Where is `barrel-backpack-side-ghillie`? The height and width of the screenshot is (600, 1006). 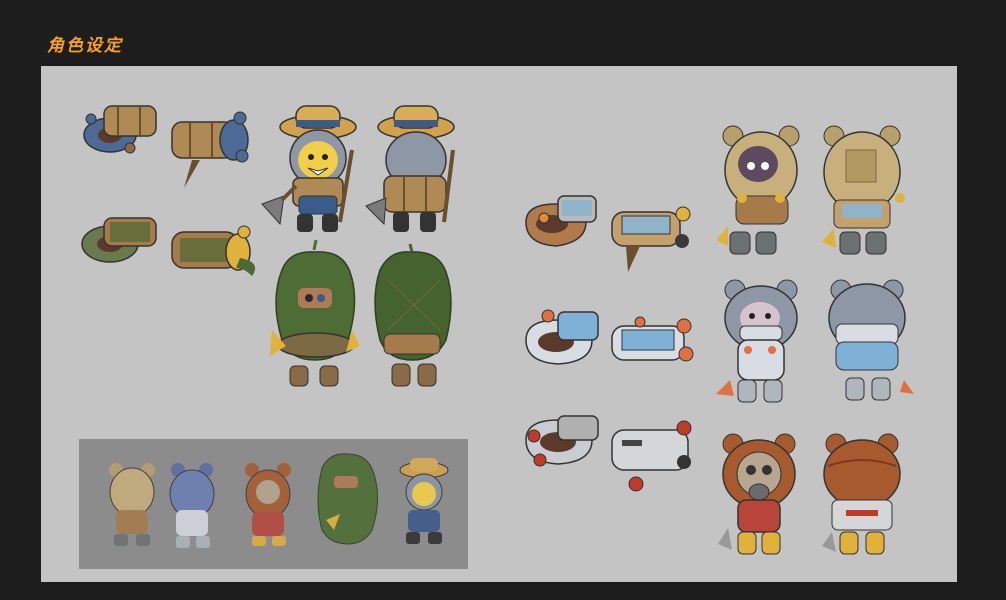
barrel-backpack-side-ghillie is located at coordinates (213, 250).